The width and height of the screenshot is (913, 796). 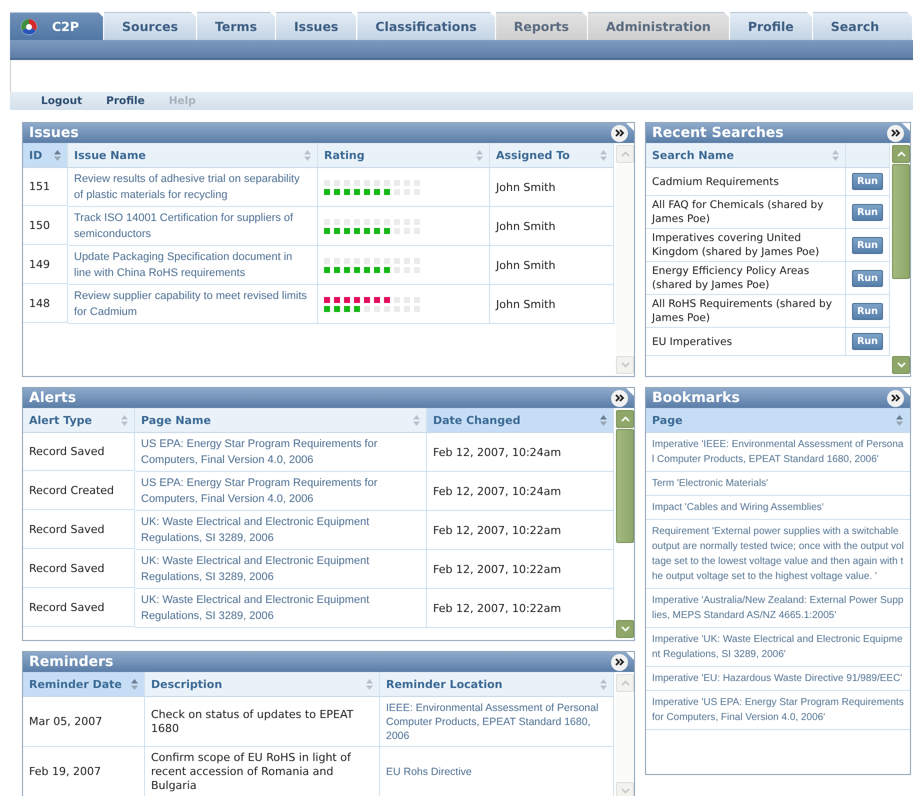 I want to click on bookmark-link: Imperative 'UK: Waste Electrical and Electronic Equipment Regulations, SI 3289, 2006', so click(x=778, y=647).